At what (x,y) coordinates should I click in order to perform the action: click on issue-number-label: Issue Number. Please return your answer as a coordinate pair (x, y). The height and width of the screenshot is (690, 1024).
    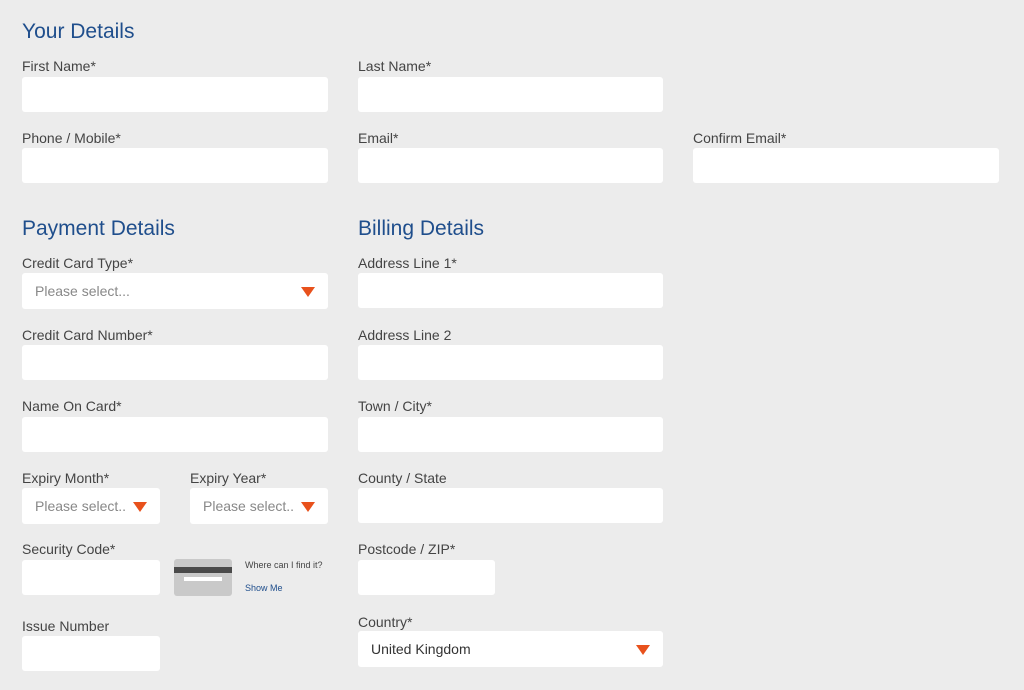
    Looking at the image, I should click on (66, 626).